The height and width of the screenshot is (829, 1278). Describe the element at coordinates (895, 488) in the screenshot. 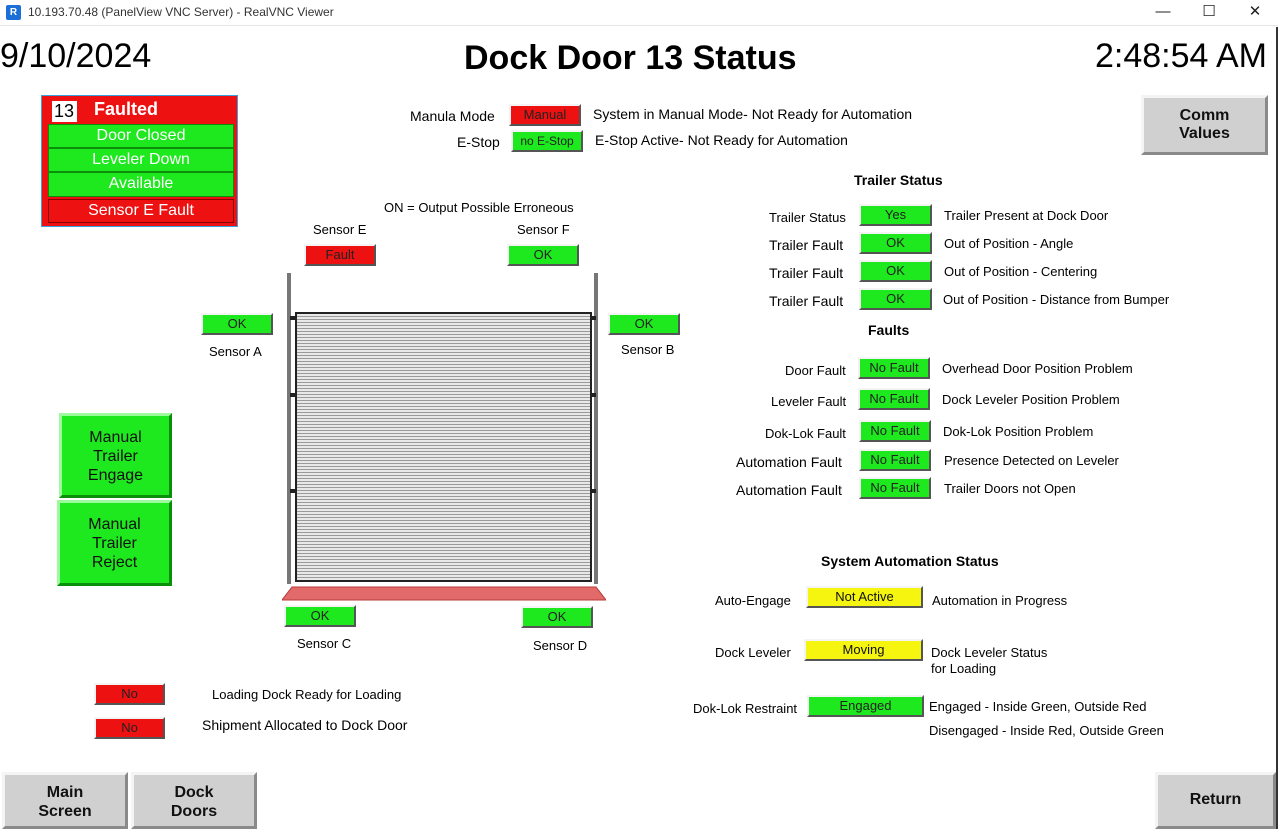

I see `automation-fault-doors-indicator: No Fault` at that location.